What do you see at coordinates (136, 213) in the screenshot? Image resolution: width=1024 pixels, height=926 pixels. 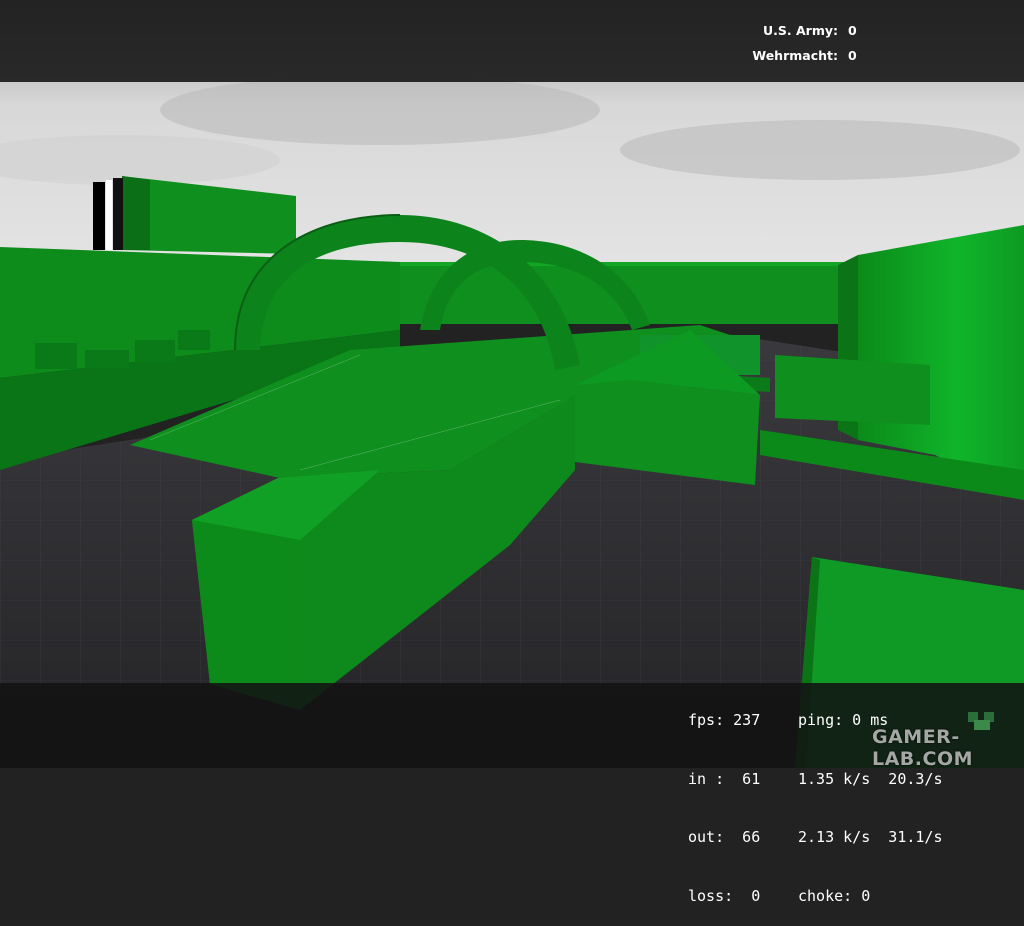 I see `upper-box-side` at bounding box center [136, 213].